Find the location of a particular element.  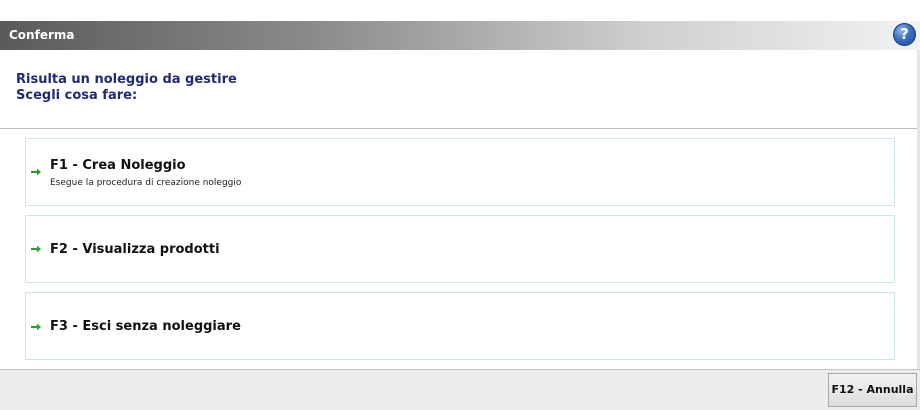

dialog-footer: F12 - Annulla is located at coordinates (460, 389).